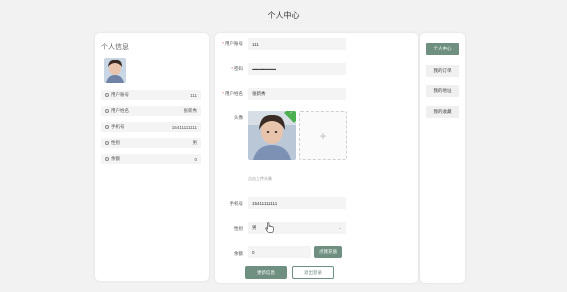 The width and height of the screenshot is (567, 292). Describe the element at coordinates (260, 178) in the screenshot. I see `upload-hint: 点击上传头像` at that location.